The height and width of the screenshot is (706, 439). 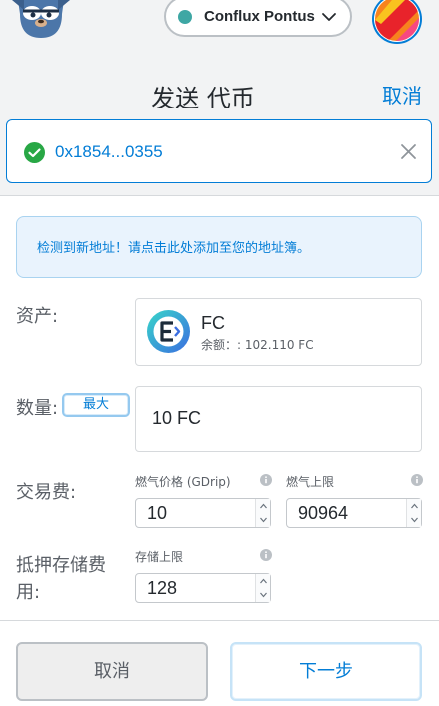 I want to click on network-selector: Conflux Pontus, so click(x=258, y=18).